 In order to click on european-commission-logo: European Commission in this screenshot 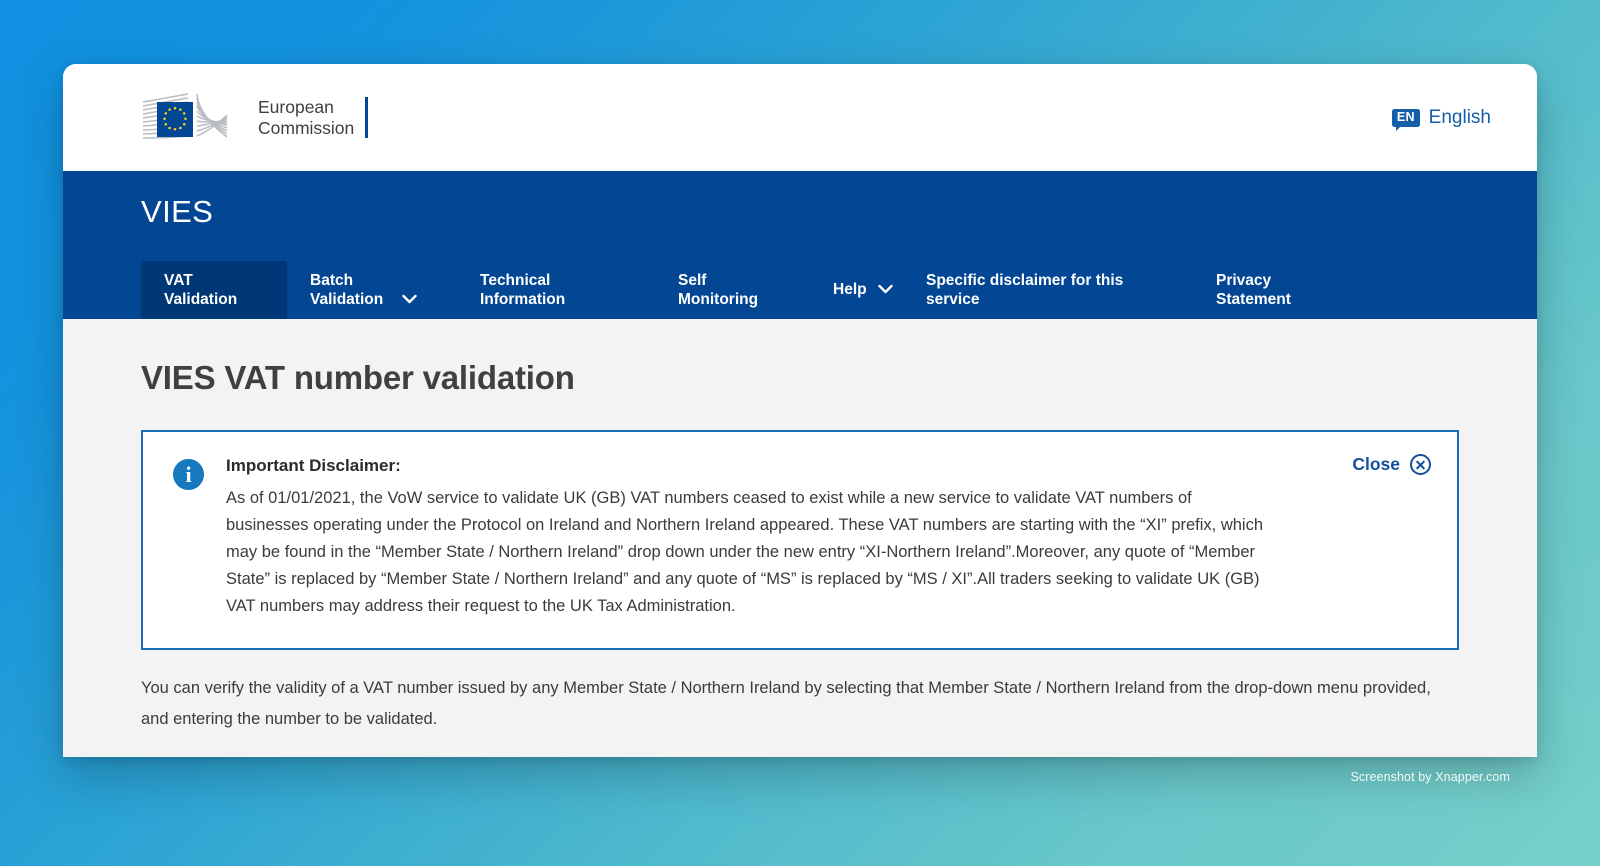, I will do `click(255, 118)`.